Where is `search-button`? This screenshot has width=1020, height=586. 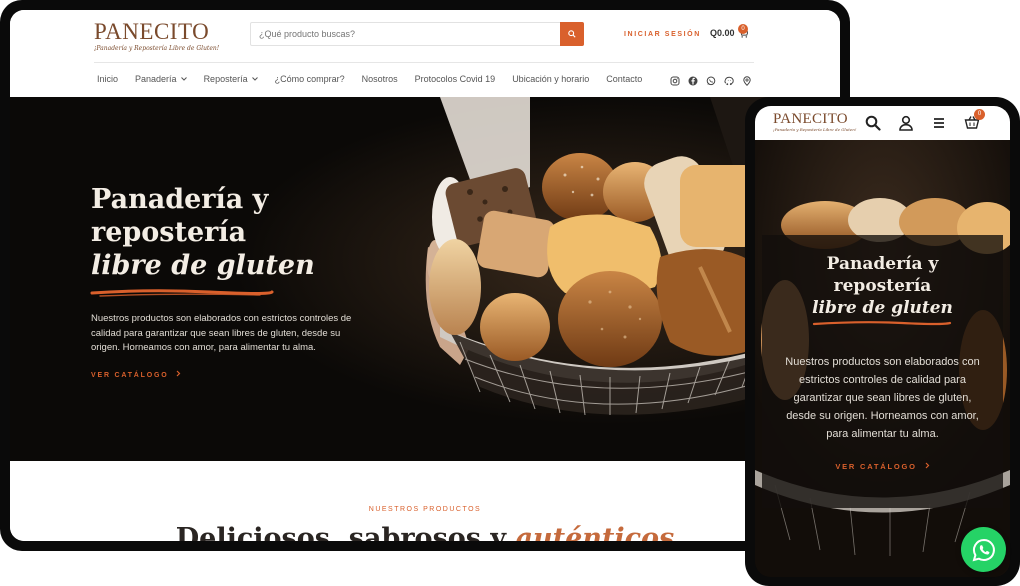
search-button is located at coordinates (572, 34).